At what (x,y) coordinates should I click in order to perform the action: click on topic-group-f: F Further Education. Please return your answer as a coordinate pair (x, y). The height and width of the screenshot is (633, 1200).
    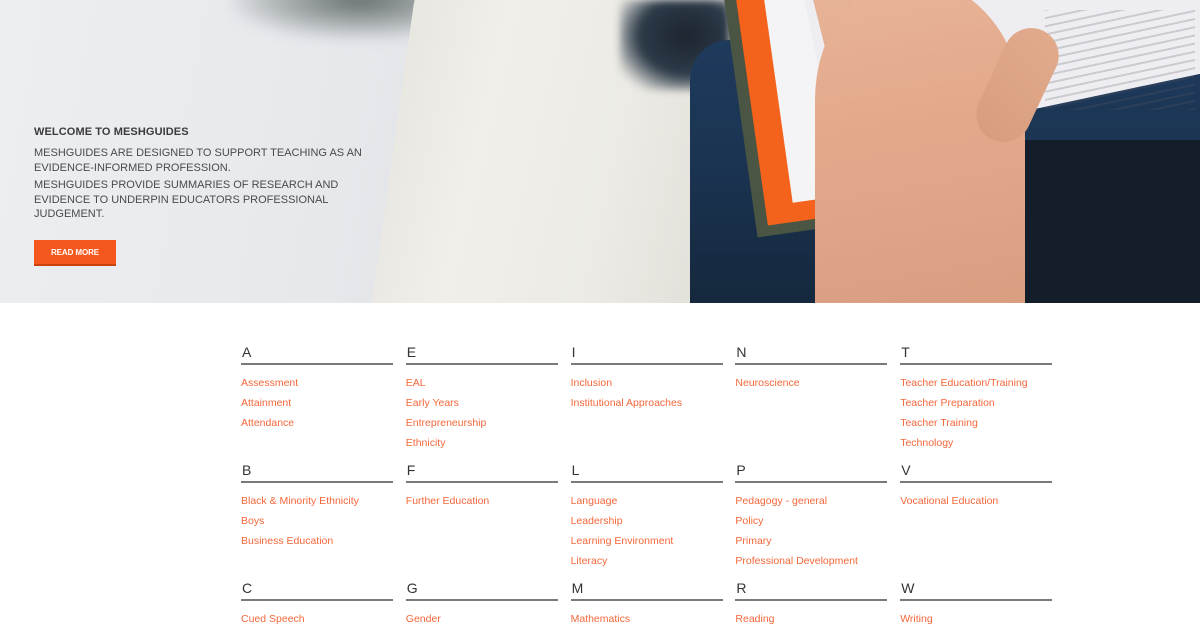
    Looking at the image, I should click on (481, 520).